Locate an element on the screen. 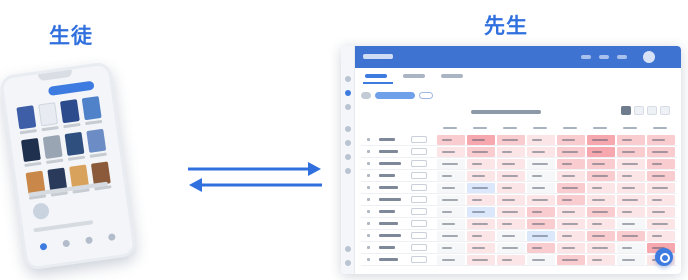  phone-tab is located at coordinates (66, 243).